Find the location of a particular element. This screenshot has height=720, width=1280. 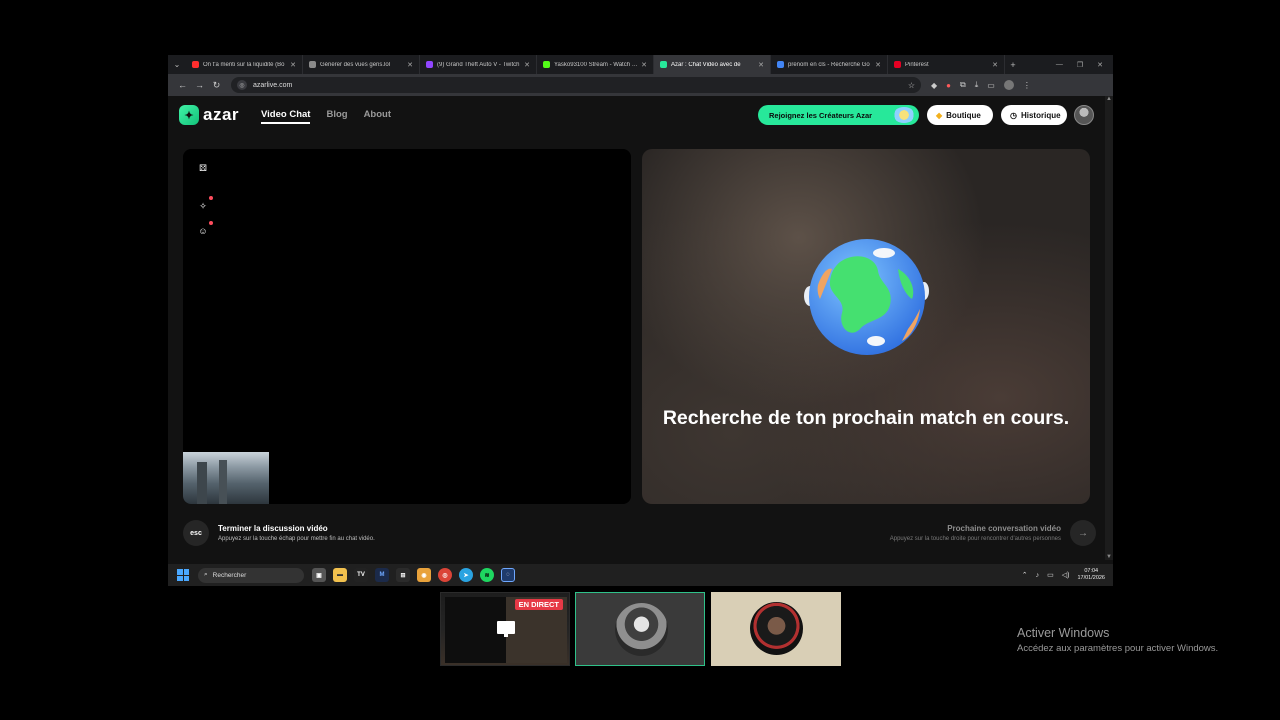

scroll-up-icon: ▲ is located at coordinates (1109, 99).